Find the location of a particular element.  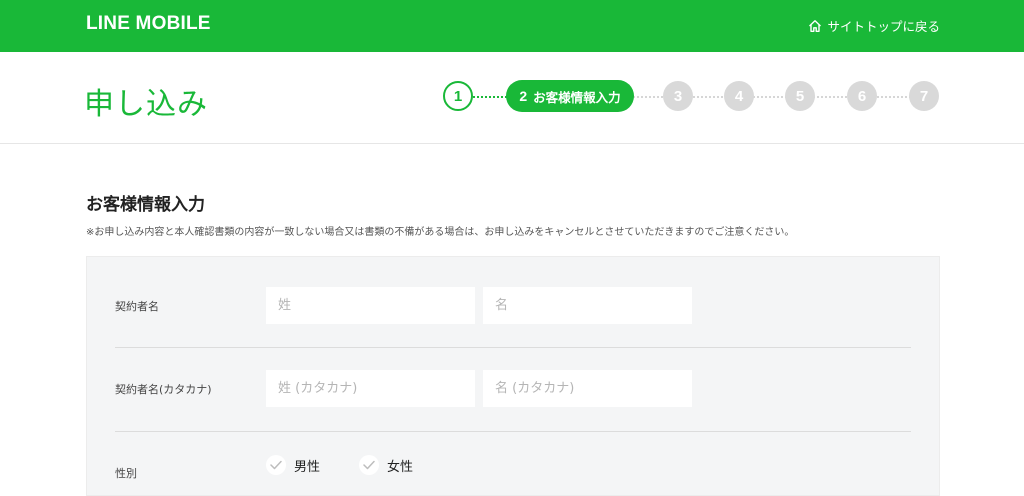

gender-label: 性別 is located at coordinates (126, 473).